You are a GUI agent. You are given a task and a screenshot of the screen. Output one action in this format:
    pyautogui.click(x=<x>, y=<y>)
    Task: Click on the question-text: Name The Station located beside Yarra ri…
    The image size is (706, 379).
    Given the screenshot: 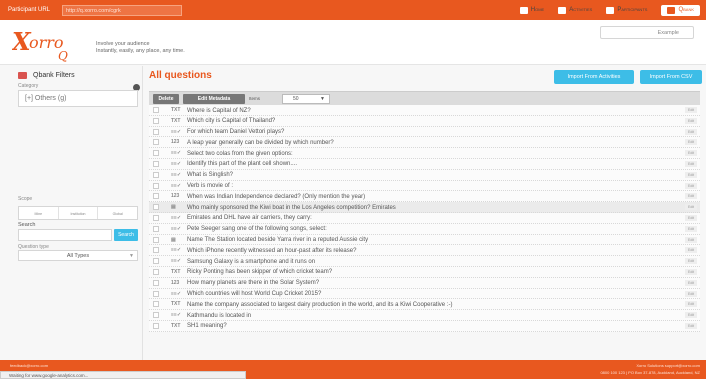 What is the action you would take?
    pyautogui.click(x=277, y=240)
    